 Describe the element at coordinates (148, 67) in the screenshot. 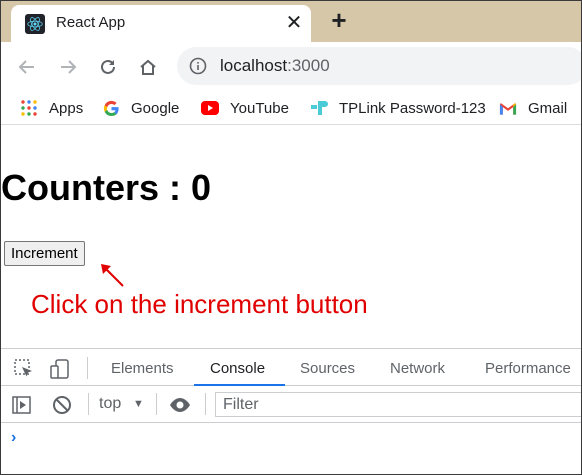

I see `home-icon` at that location.